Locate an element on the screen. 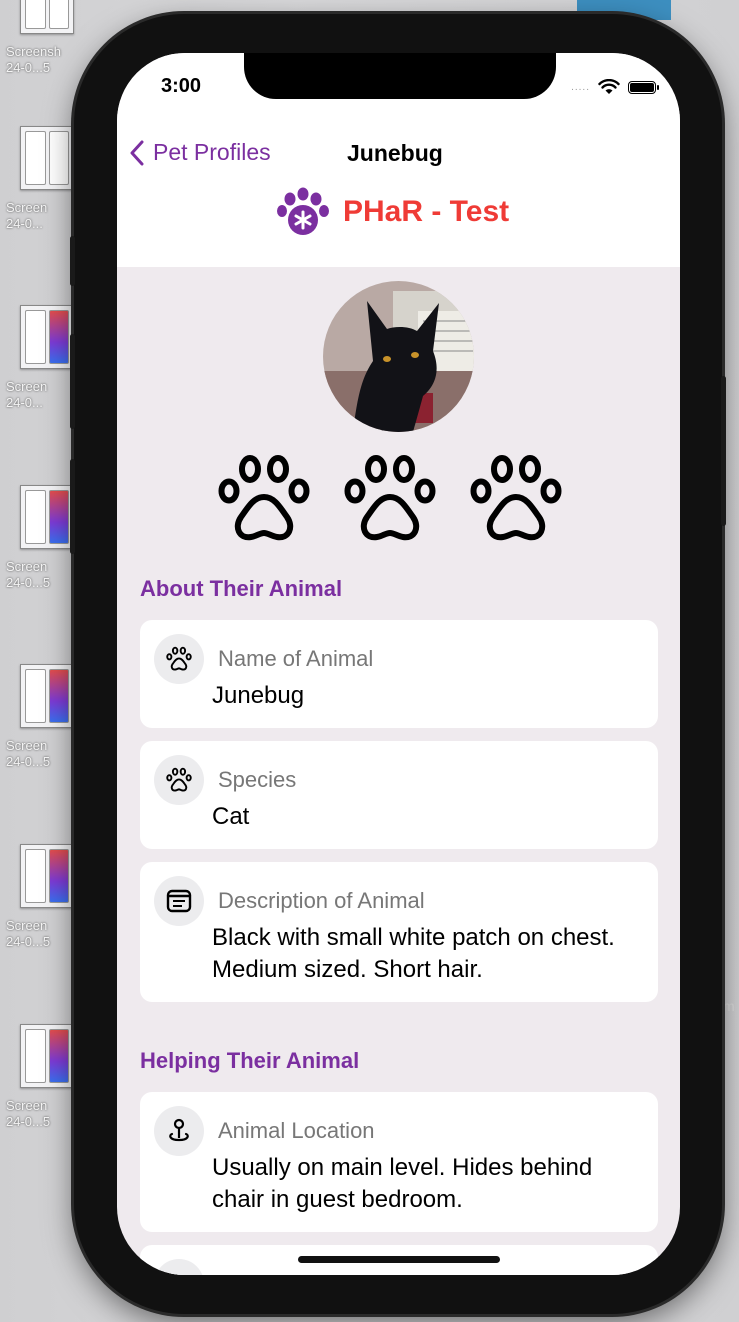  cat-photo is located at coordinates (398, 356).